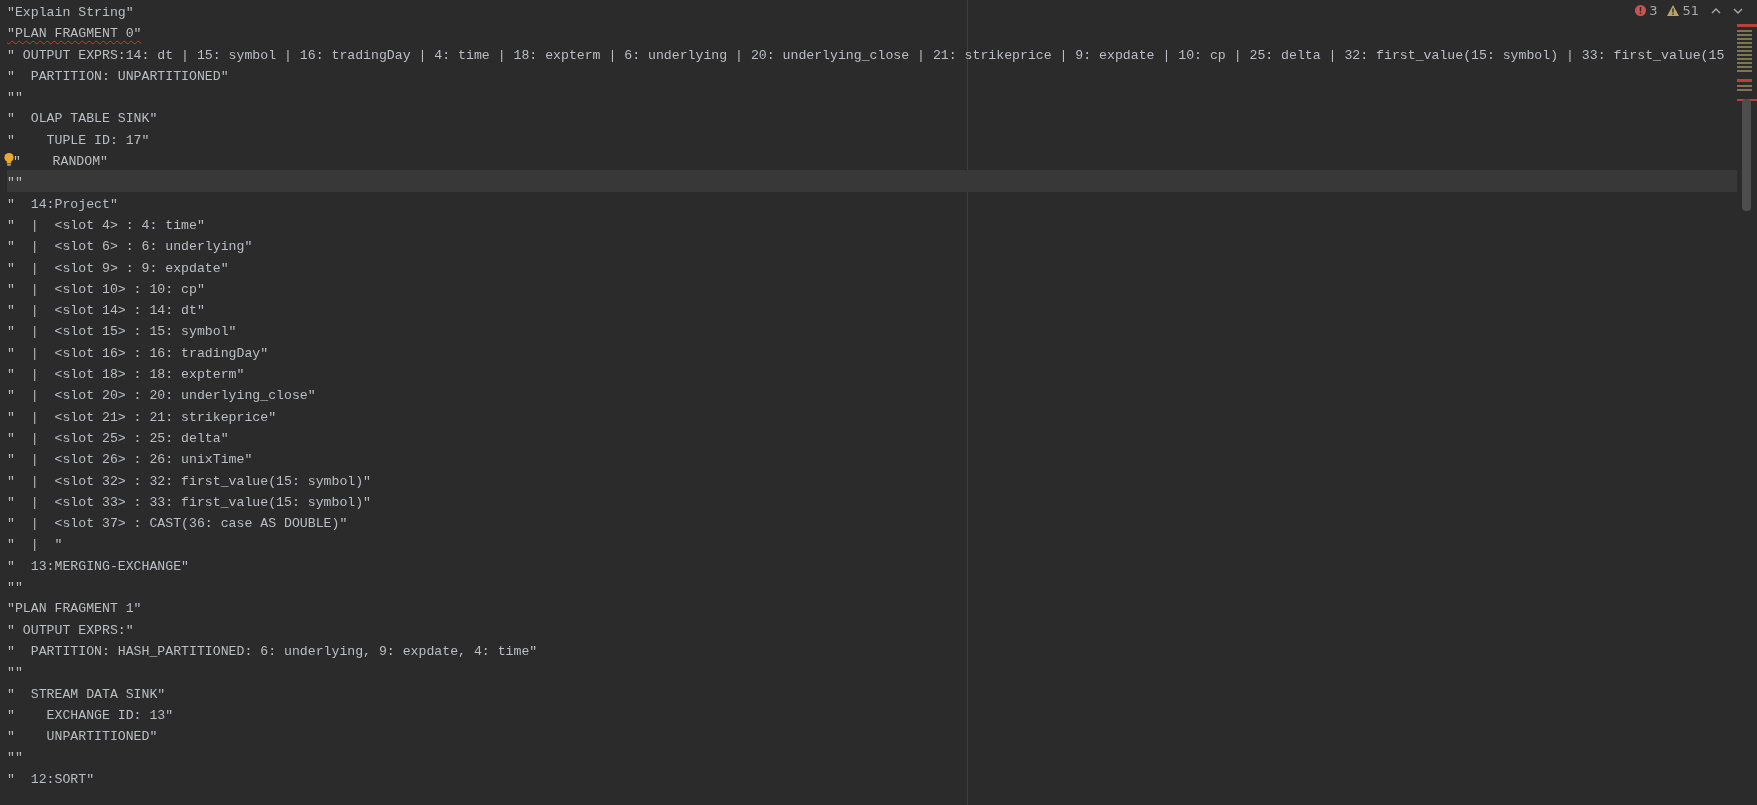 This screenshot has height=805, width=1757. Describe the element at coordinates (126, 375) in the screenshot. I see `code-line: " | <slot 18> : 18: expterm"` at that location.